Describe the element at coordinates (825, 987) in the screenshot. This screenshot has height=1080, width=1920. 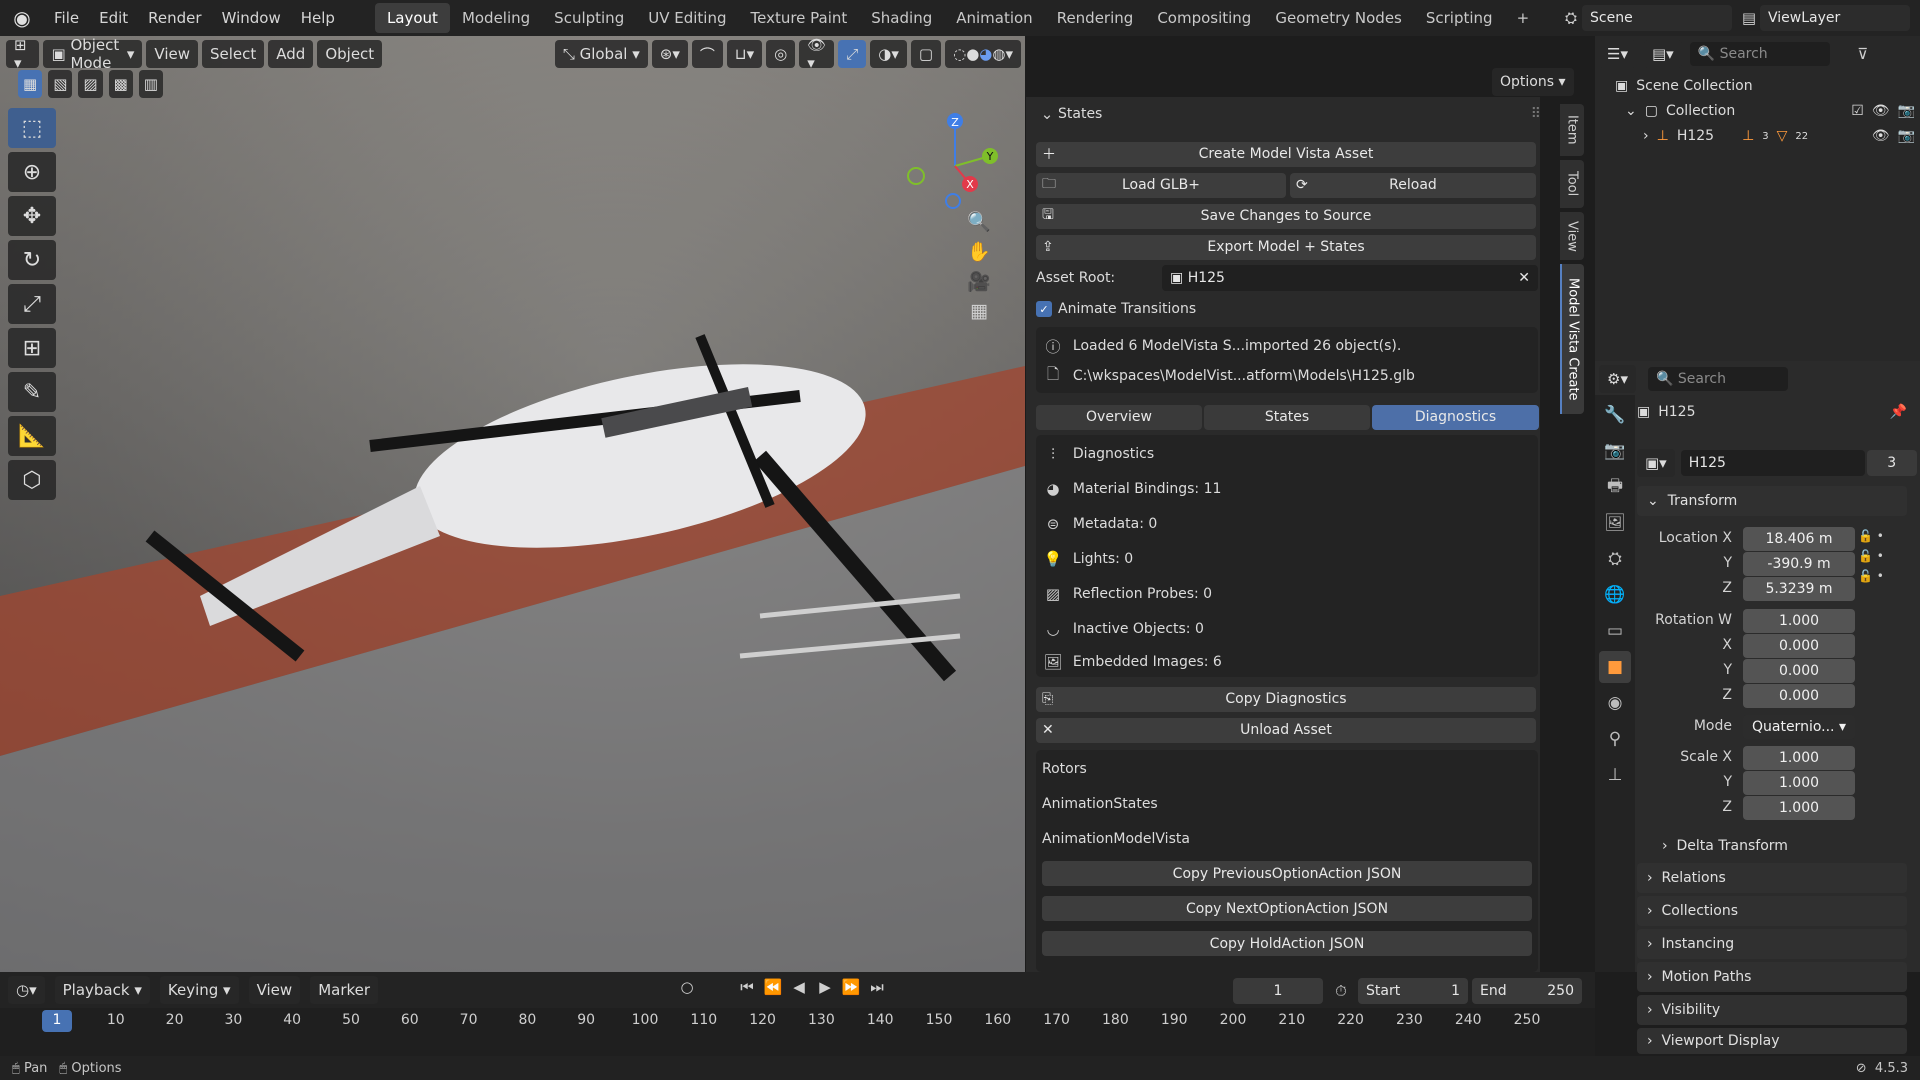
I see `play-icon: ▶` at that location.